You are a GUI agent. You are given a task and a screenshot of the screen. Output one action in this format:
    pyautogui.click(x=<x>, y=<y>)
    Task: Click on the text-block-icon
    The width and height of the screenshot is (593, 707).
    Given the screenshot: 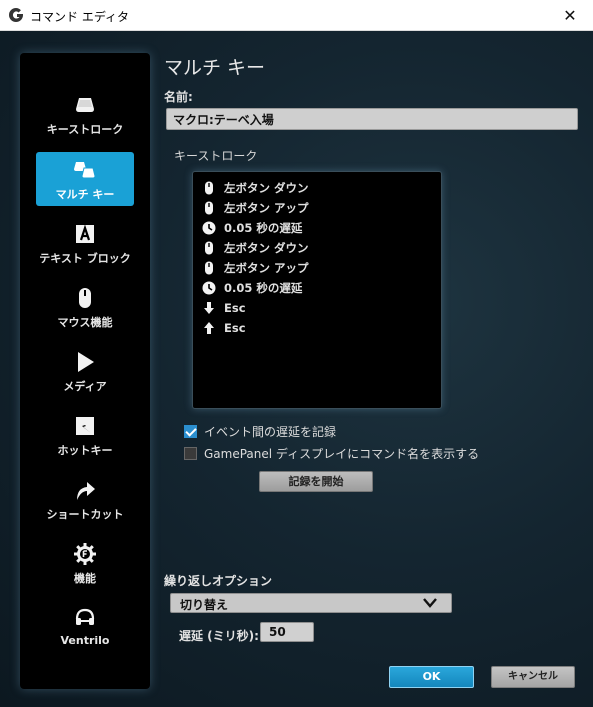 What is the action you would take?
    pyautogui.click(x=85, y=233)
    